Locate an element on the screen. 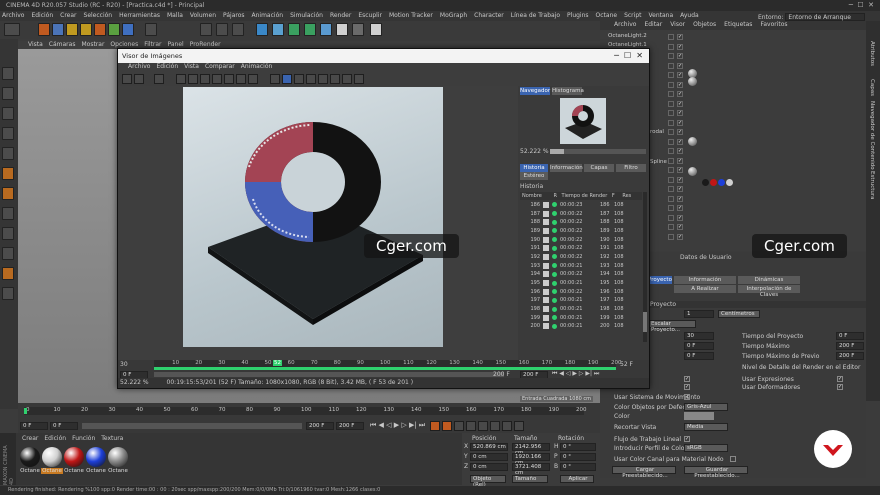 The width and height of the screenshot is (880, 495). texture-mode-icon is located at coordinates (8, 113).